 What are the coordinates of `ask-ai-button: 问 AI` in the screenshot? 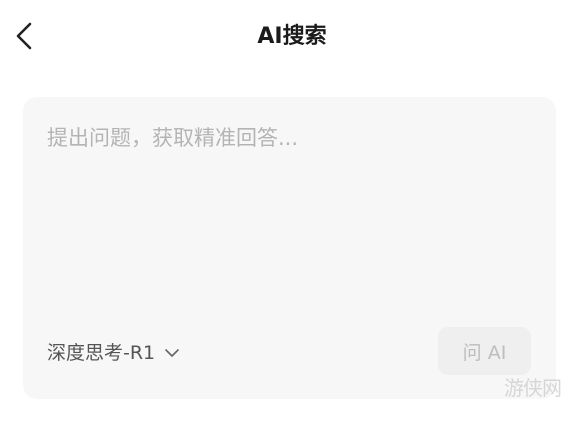 It's located at (484, 351).